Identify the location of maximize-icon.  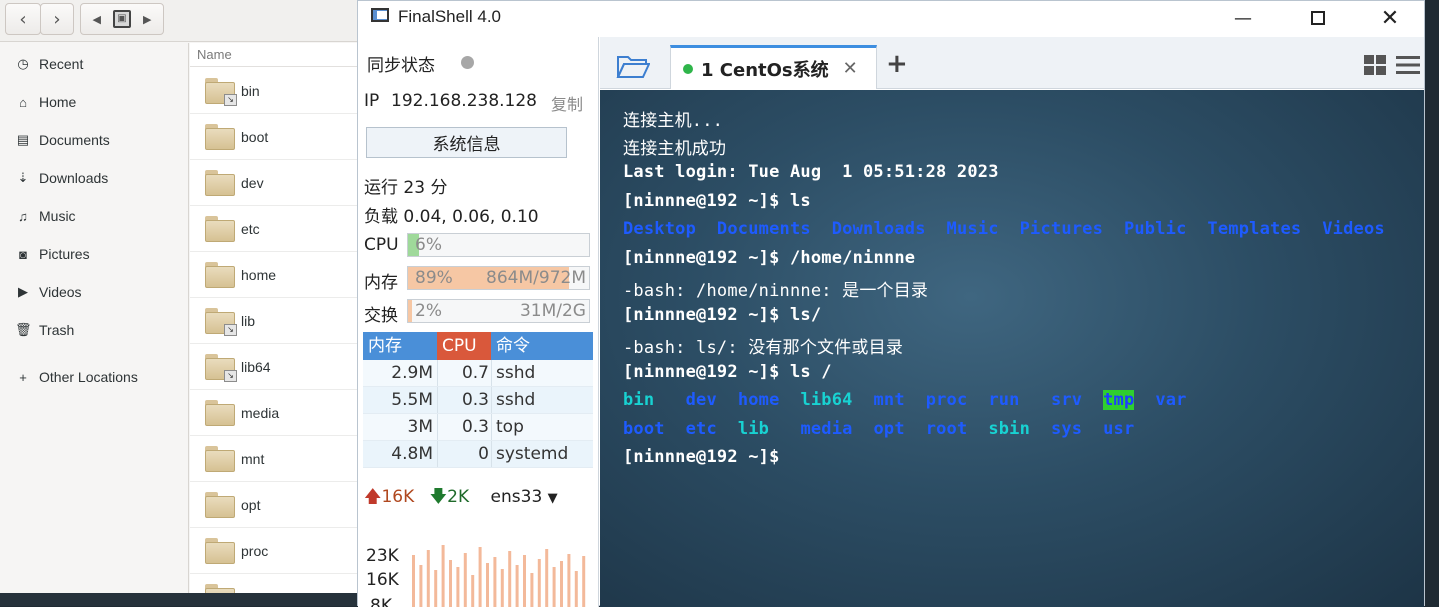
(1318, 18).